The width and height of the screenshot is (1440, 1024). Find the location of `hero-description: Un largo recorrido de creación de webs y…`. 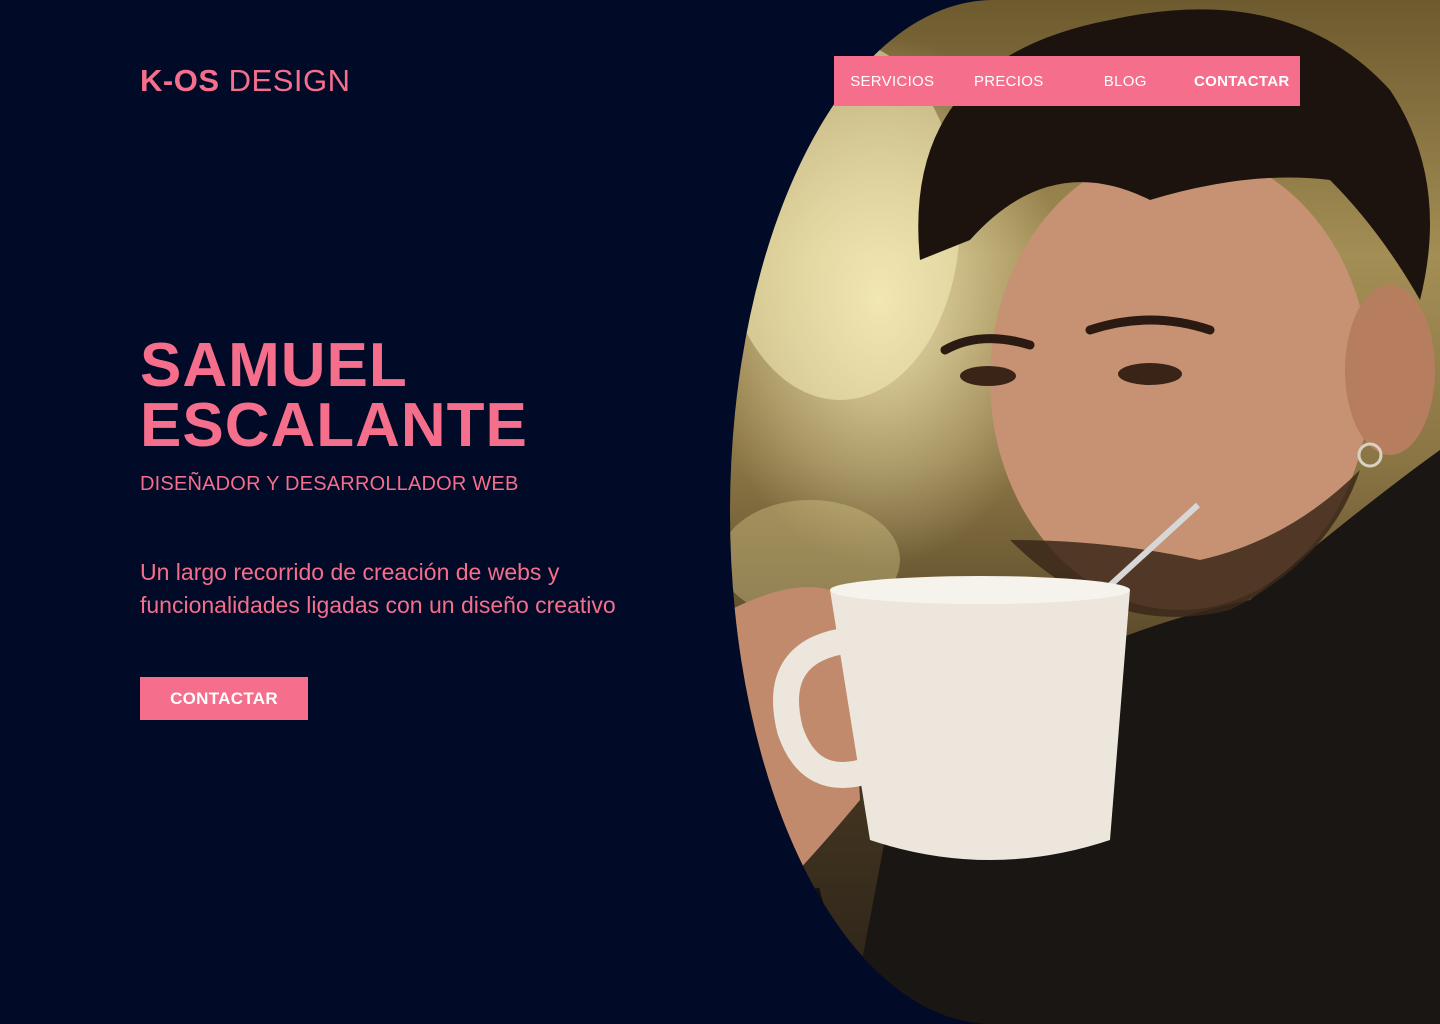

hero-description: Un largo recorrido de creación de webs y… is located at coordinates (378, 588).